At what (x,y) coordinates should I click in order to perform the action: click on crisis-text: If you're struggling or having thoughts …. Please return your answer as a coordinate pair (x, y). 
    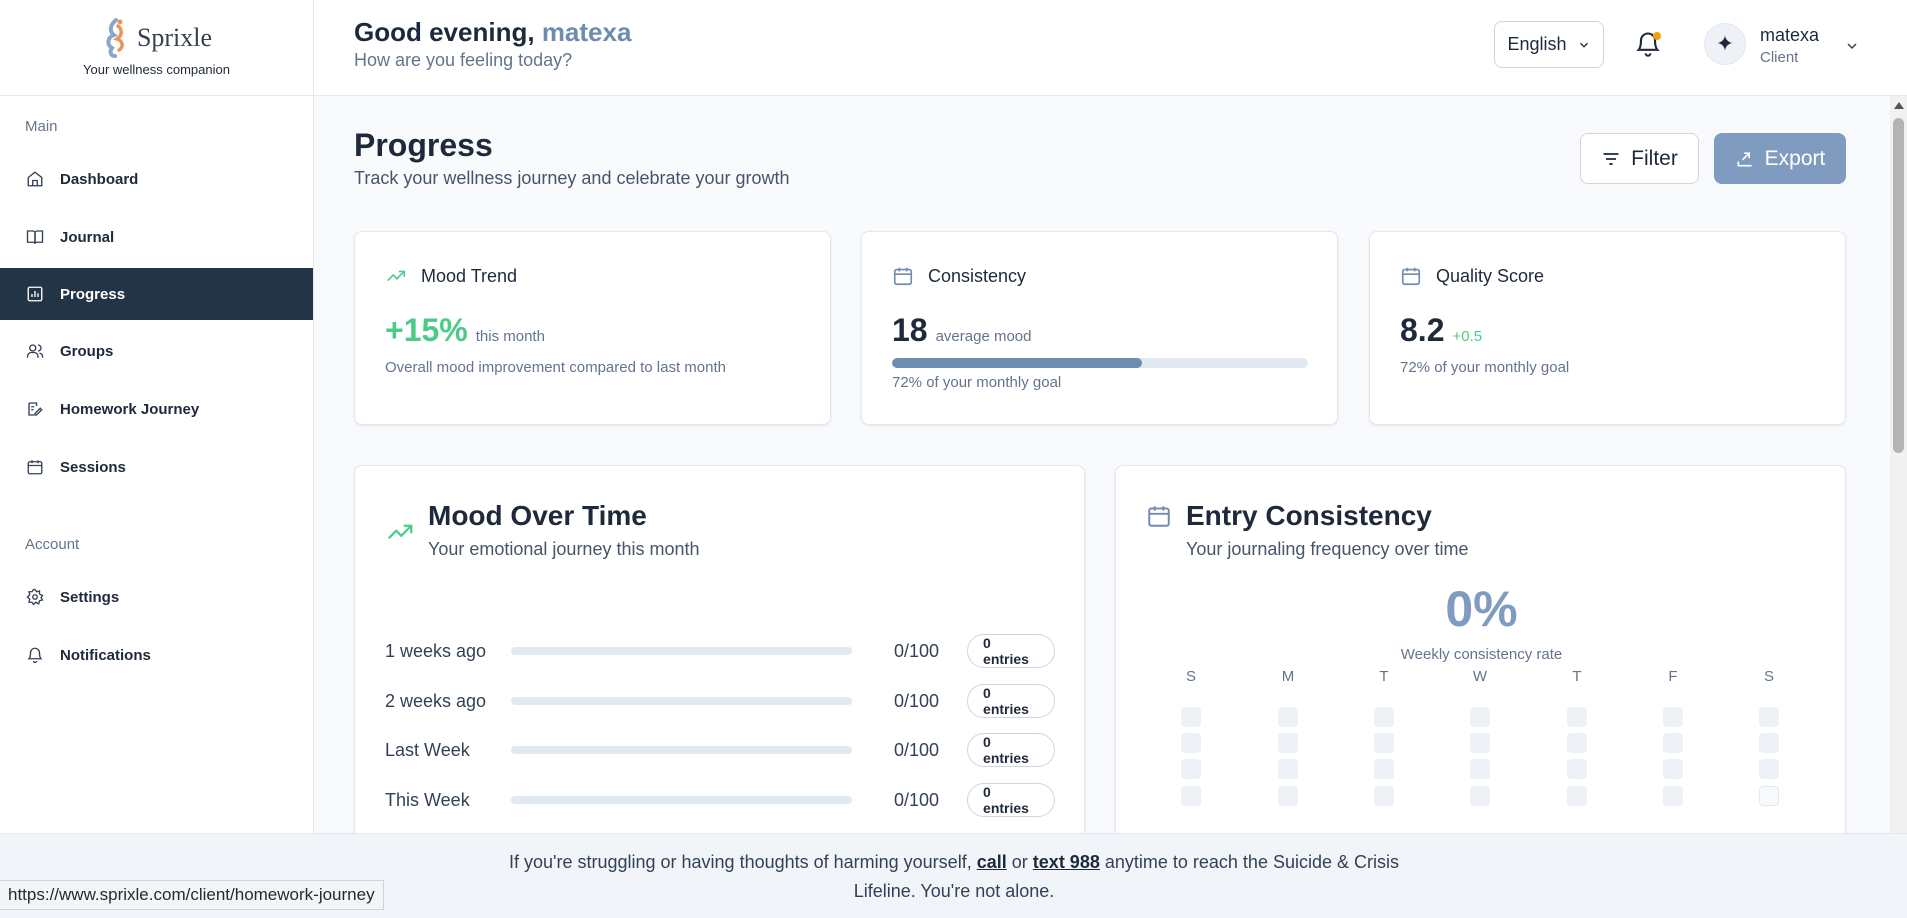
    Looking at the image, I should click on (954, 877).